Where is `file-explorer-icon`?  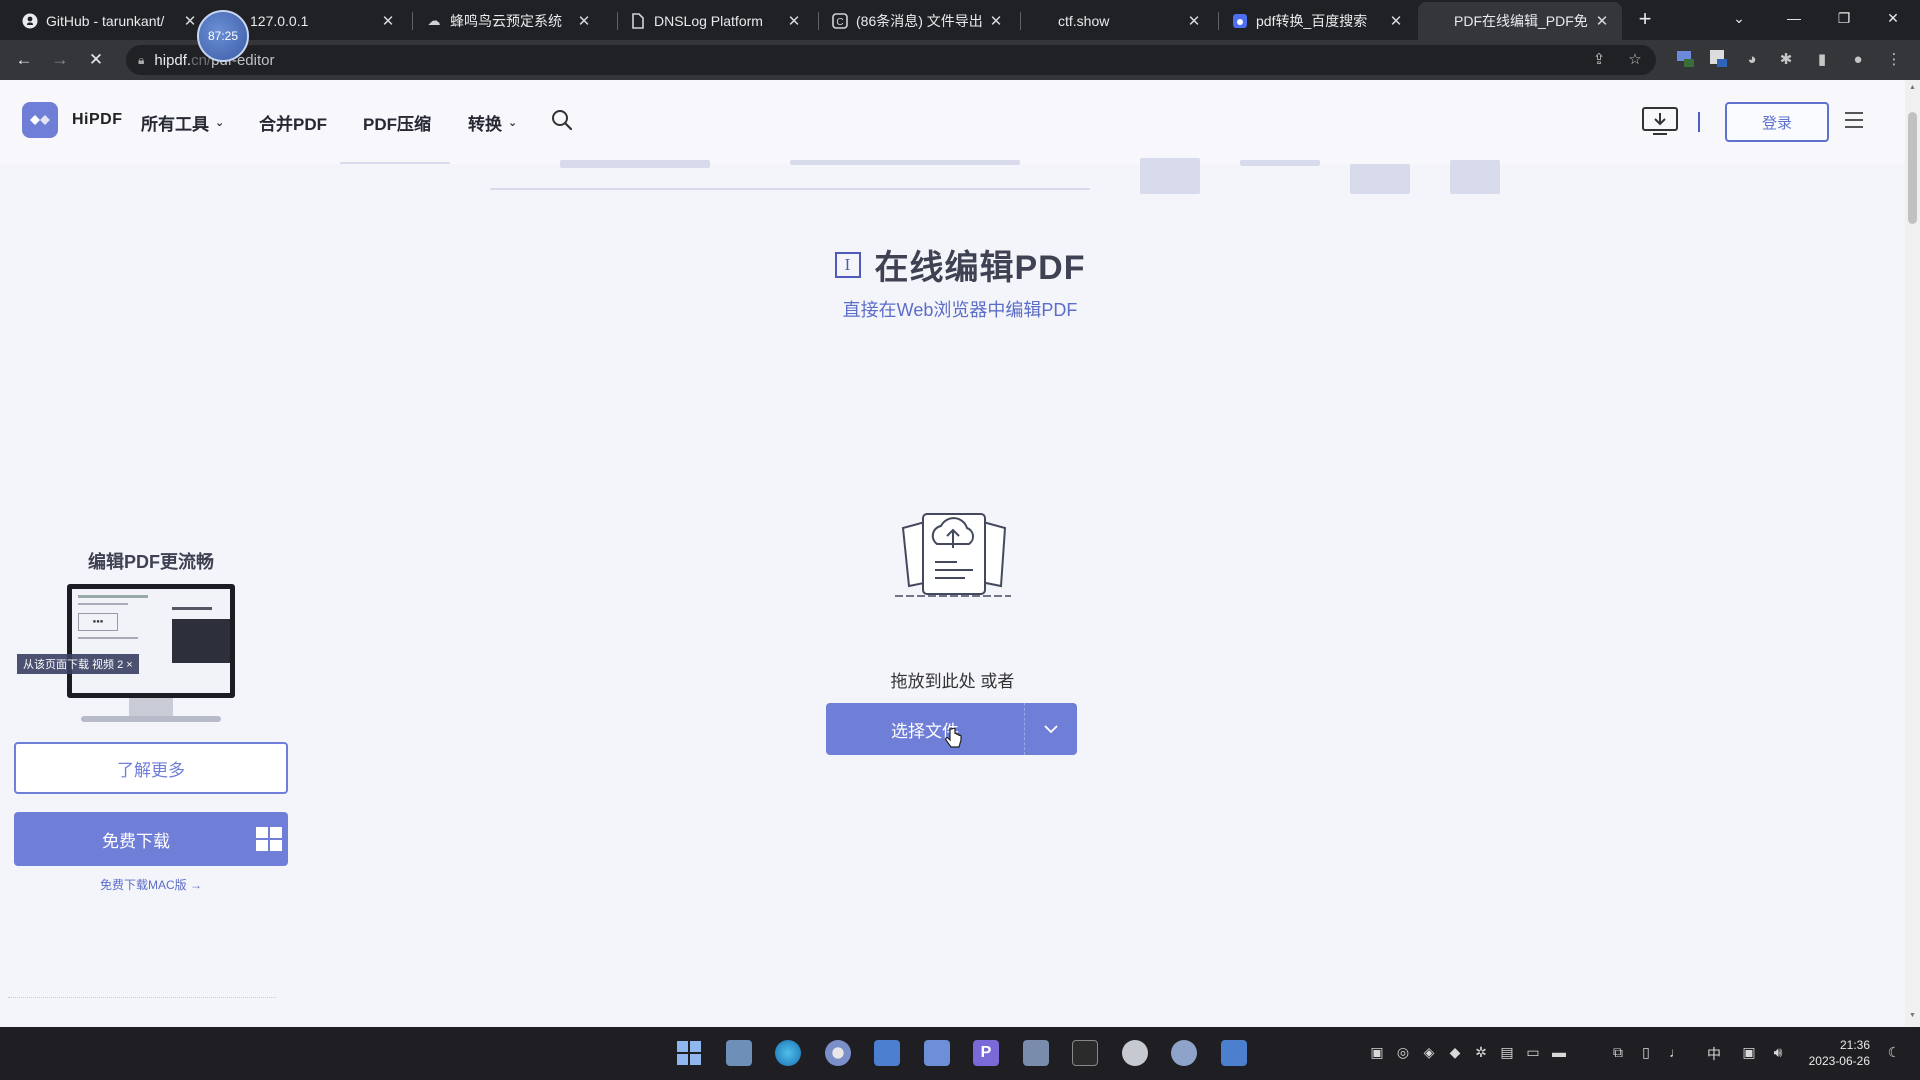 file-explorer-icon is located at coordinates (739, 1053).